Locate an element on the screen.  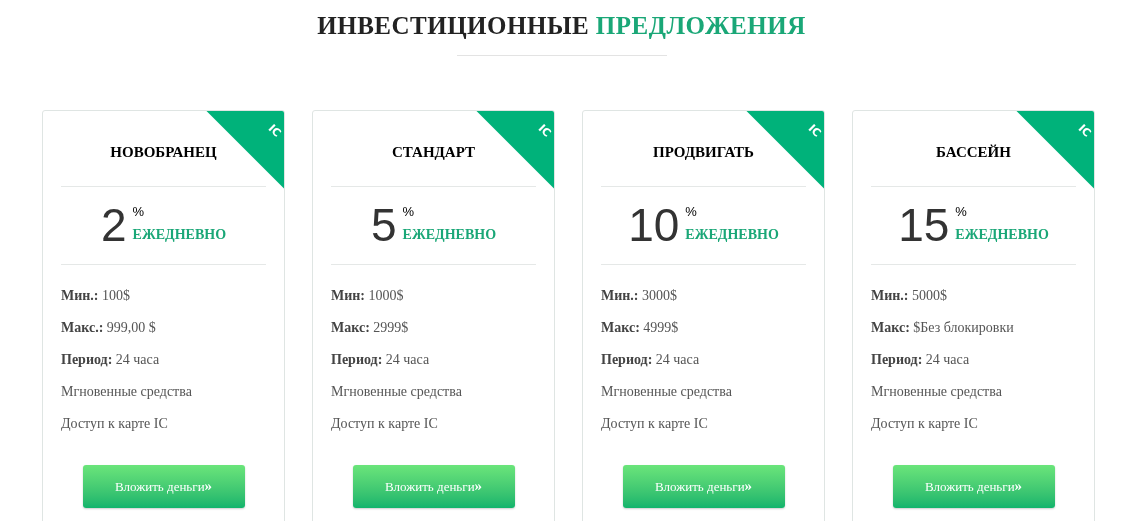
plan-name: БАССЕЙН is located at coordinates (973, 152).